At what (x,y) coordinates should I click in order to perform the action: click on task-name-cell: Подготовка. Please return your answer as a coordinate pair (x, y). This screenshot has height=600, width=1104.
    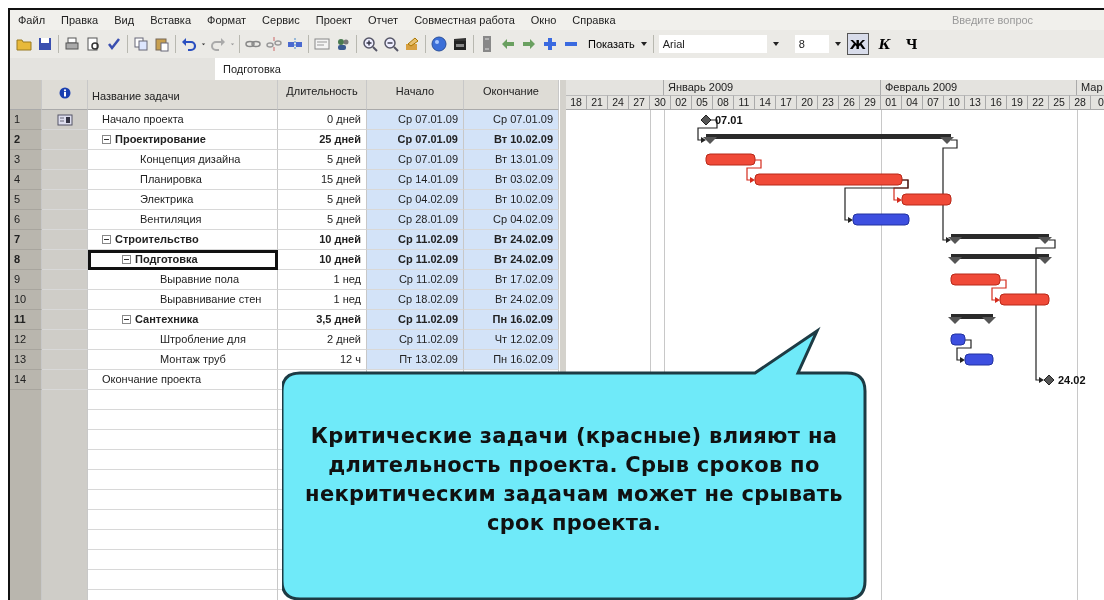
    Looking at the image, I should click on (183, 260).